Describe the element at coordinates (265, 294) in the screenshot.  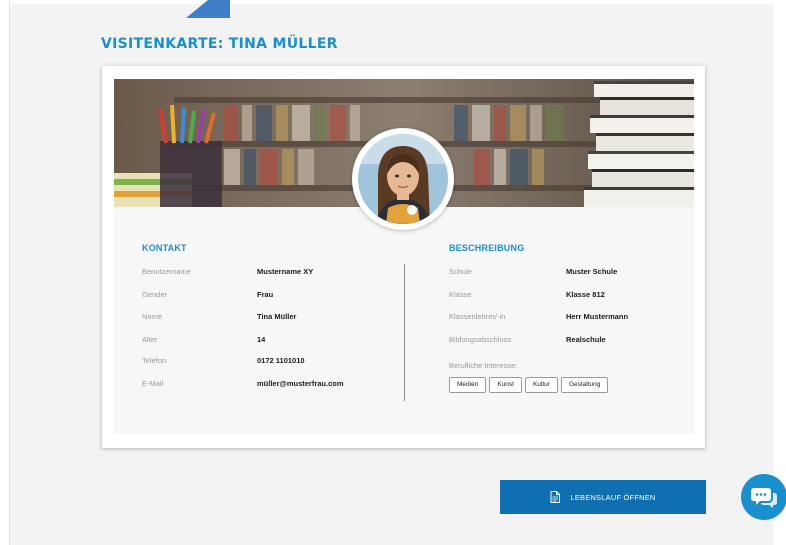
I see `contact-value: Frau` at that location.